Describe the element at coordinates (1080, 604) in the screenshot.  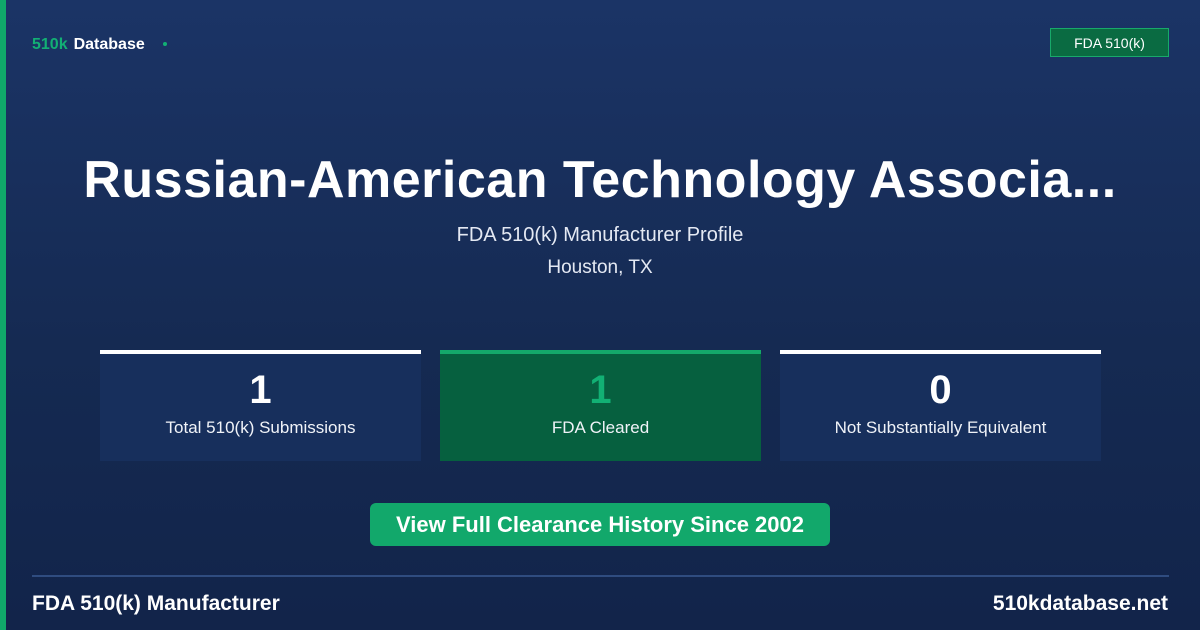
I see `footer-site-link: 510kdatabase.net` at that location.